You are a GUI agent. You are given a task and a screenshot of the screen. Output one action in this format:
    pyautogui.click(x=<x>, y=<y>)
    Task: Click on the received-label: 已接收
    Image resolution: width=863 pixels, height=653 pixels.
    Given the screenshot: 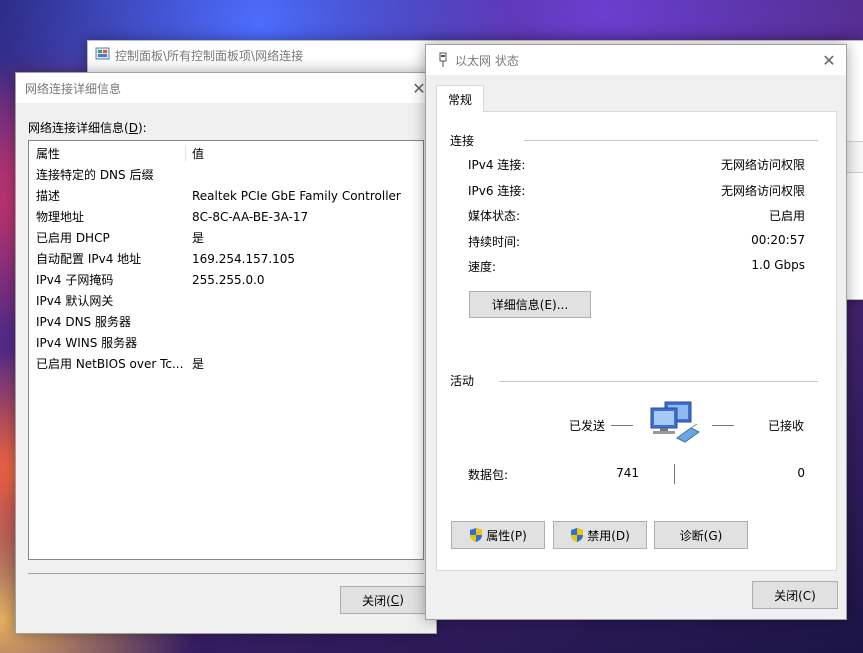 What is the action you would take?
    pyautogui.click(x=786, y=426)
    